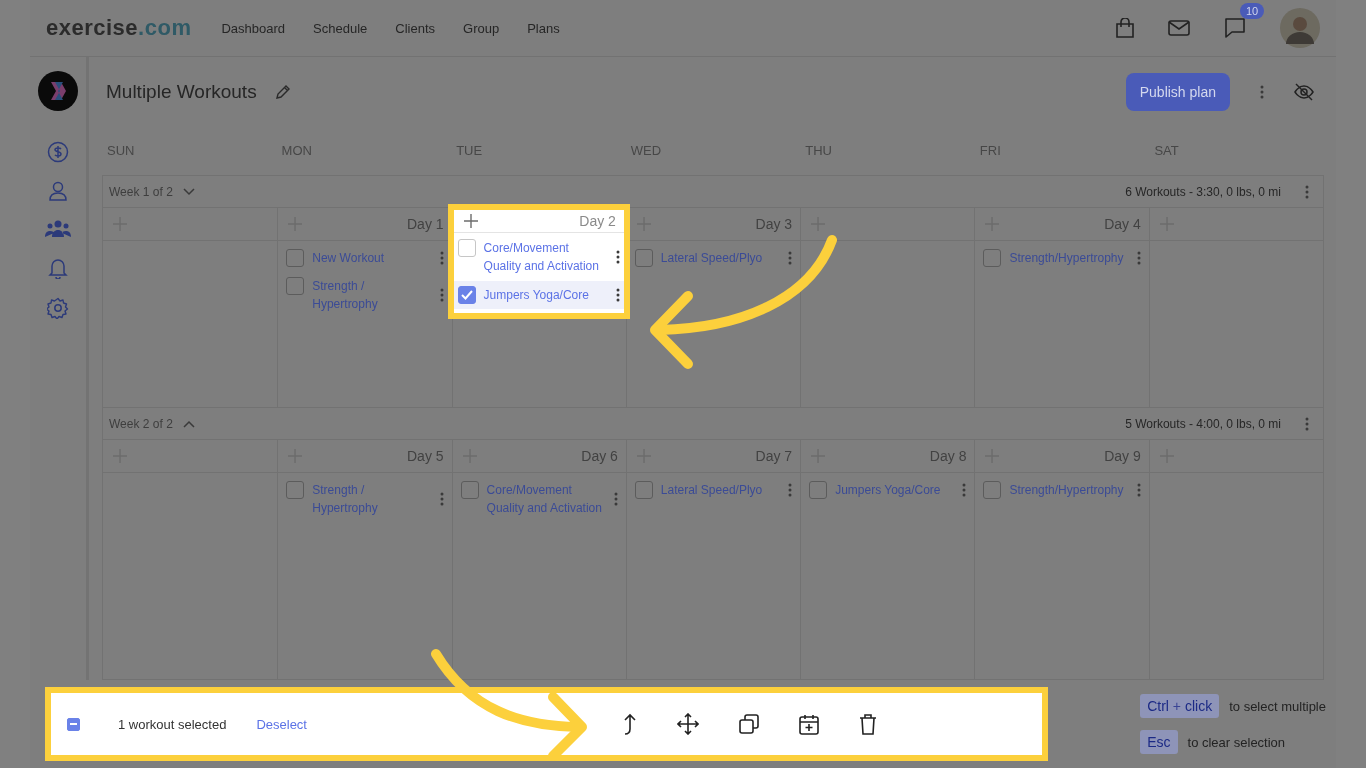 The height and width of the screenshot is (768, 1366). Describe the element at coordinates (425, 224) in the screenshot. I see `day-label: Day 1` at that location.